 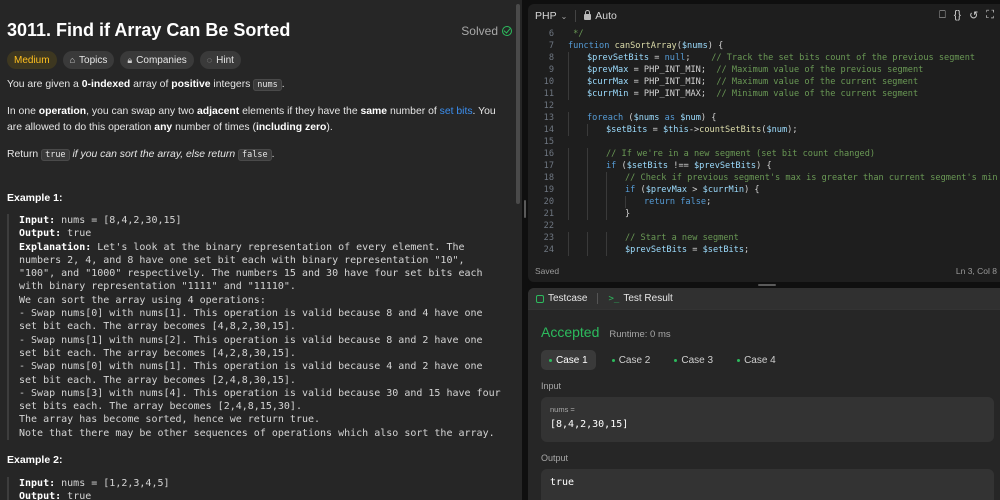 What do you see at coordinates (564, 16) in the screenshot?
I see `chevron-down-icon: ⌄` at bounding box center [564, 16].